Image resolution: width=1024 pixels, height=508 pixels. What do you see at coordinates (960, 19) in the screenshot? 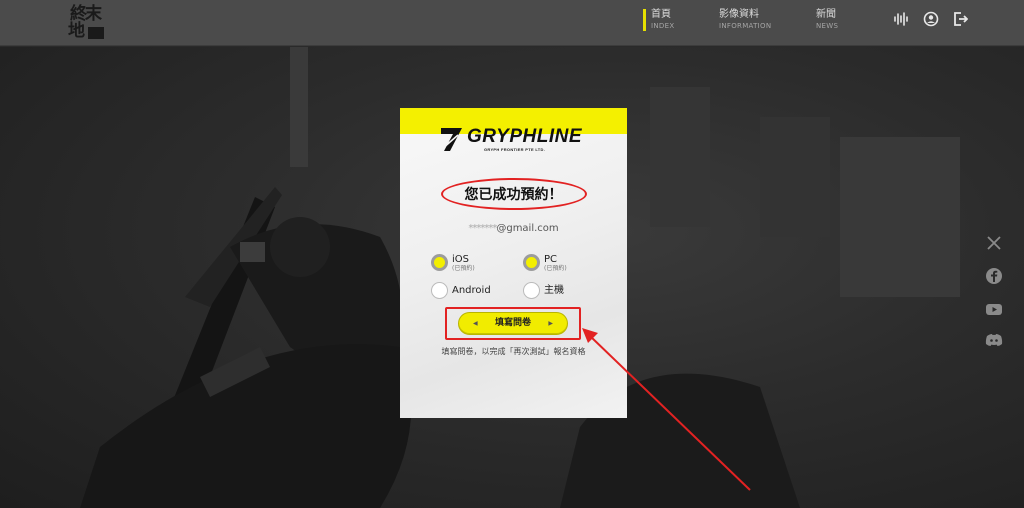
I see `logout-icon` at bounding box center [960, 19].